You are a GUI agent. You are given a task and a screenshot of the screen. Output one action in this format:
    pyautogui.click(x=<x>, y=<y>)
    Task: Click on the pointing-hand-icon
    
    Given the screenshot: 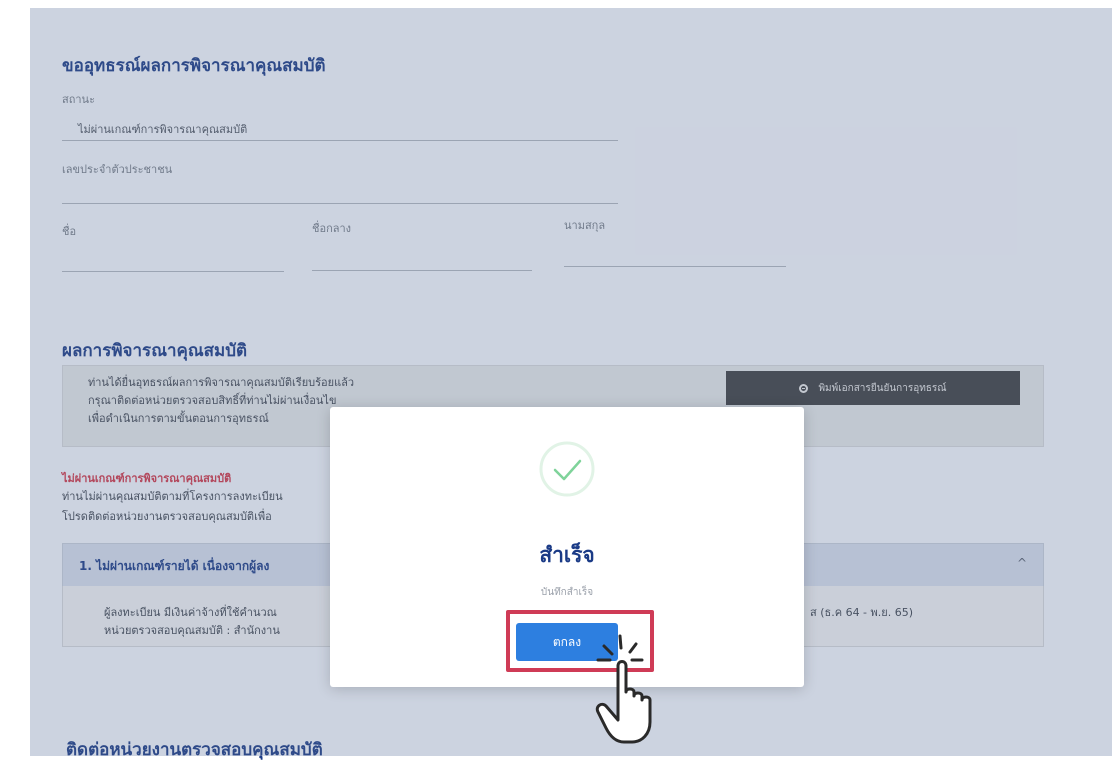 What is the action you would take?
    pyautogui.click(x=623, y=689)
    